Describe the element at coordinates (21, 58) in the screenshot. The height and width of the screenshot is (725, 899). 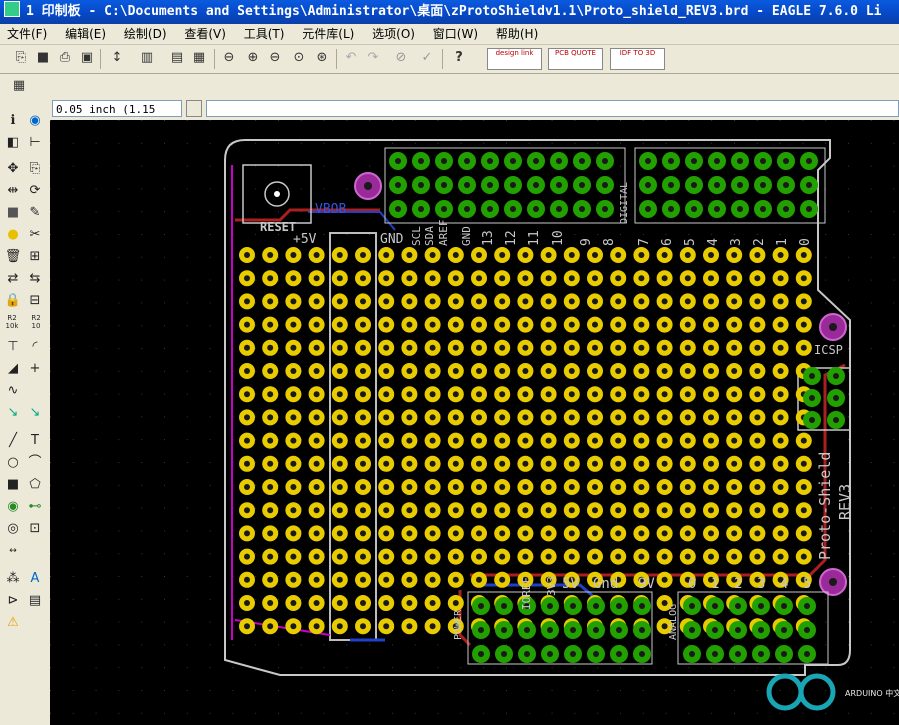
I see `open-icon: ⎘` at that location.